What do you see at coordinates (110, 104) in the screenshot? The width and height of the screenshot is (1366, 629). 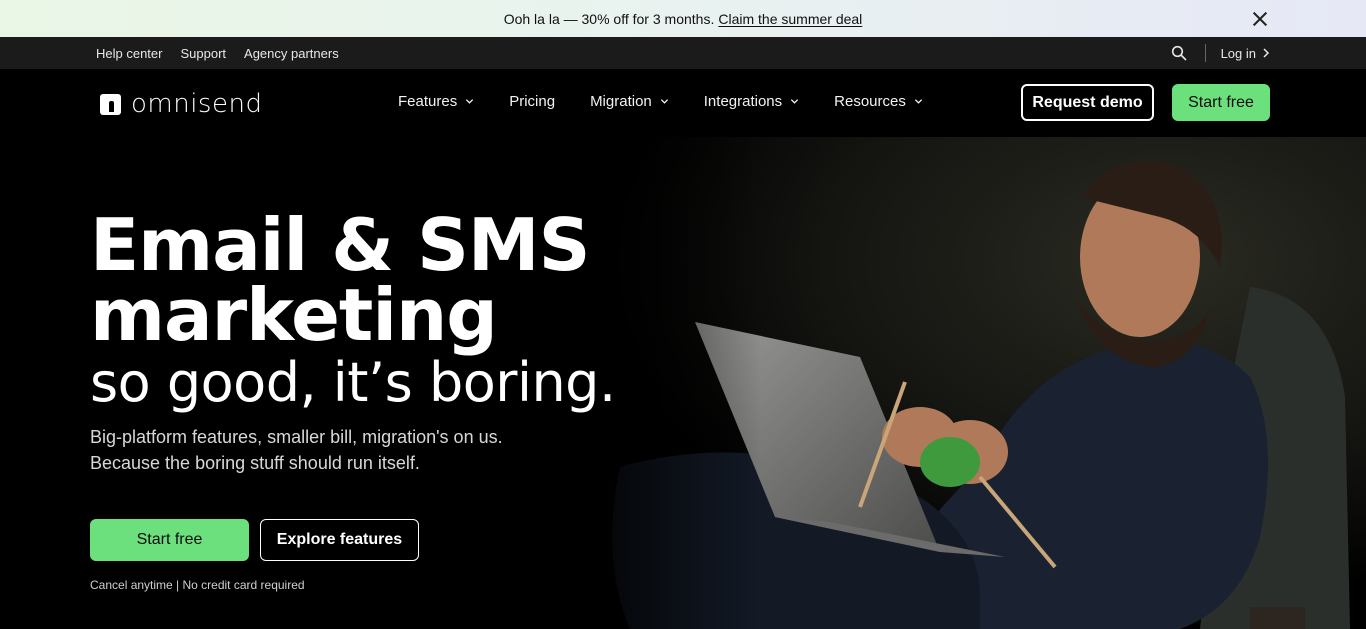 I see `logo-mark-icon` at bounding box center [110, 104].